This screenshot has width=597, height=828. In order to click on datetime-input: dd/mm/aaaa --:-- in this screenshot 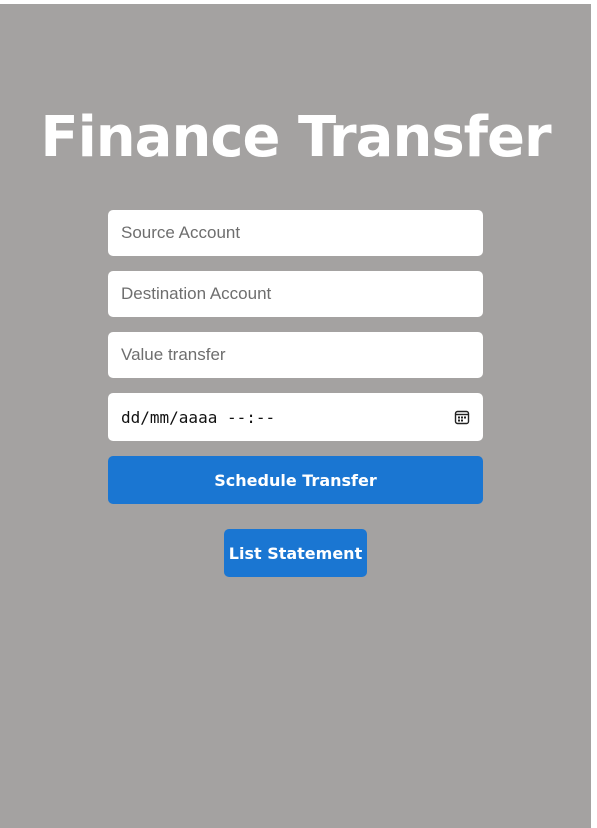, I will do `click(295, 417)`.